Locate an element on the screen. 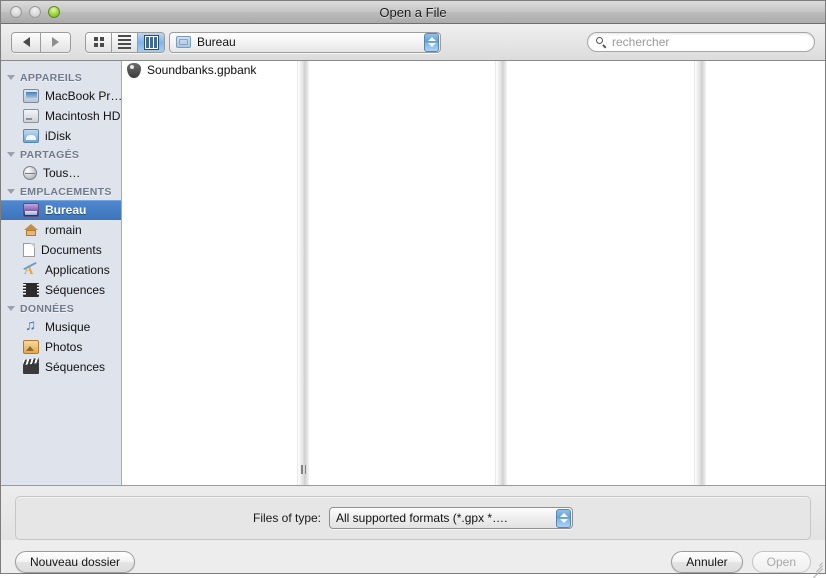 The width and height of the screenshot is (826, 578). back-button is located at coordinates (26, 42).